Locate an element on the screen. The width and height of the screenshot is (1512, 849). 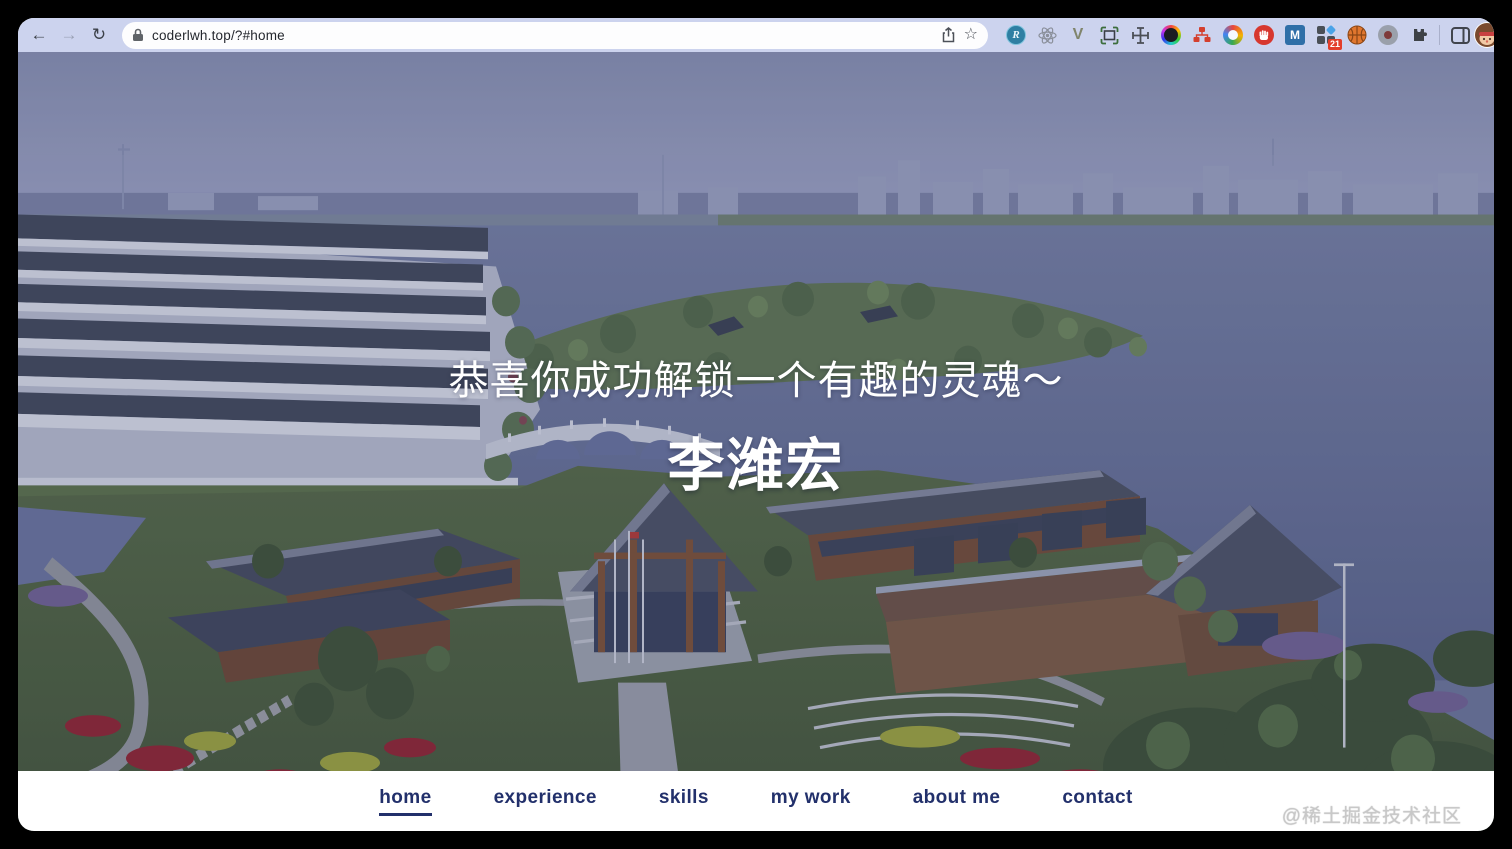
extension-screenshot-frame-icon is located at coordinates (1109, 35).